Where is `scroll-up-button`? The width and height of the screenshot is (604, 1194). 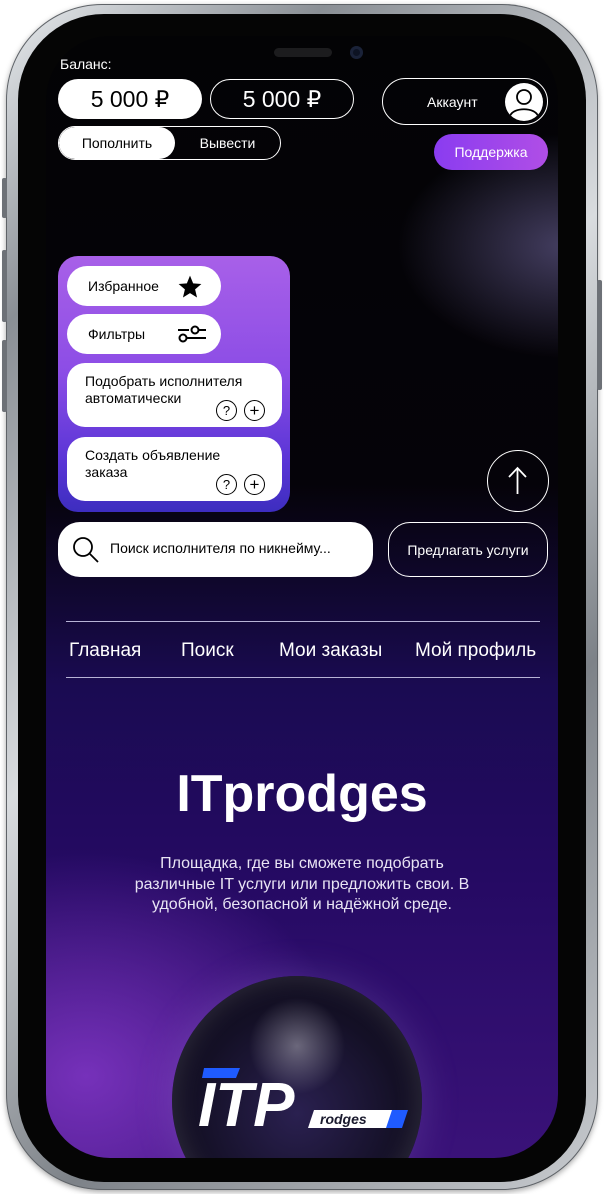 scroll-up-button is located at coordinates (518, 481).